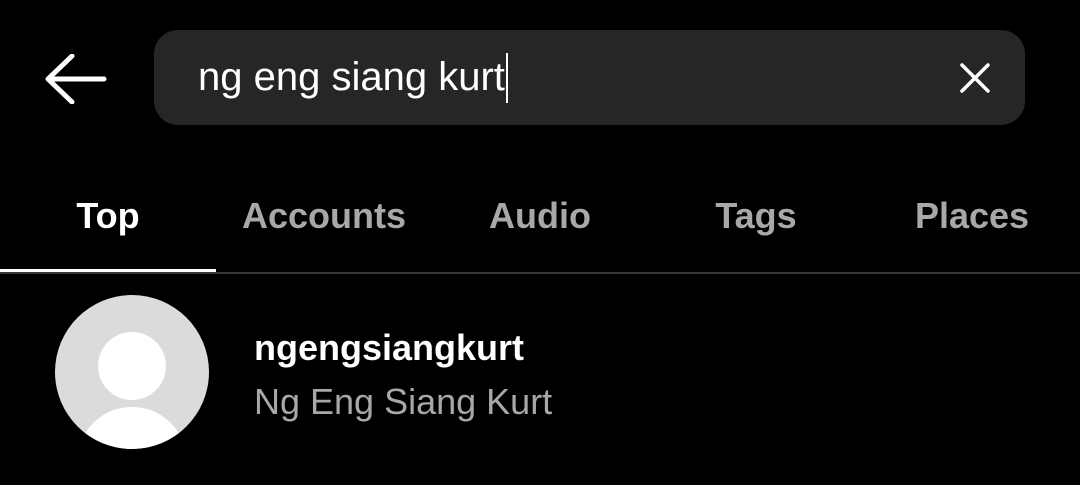  I want to click on result-text: ngengsiangkurt Ng Eng Siang Kurt, so click(403, 375).